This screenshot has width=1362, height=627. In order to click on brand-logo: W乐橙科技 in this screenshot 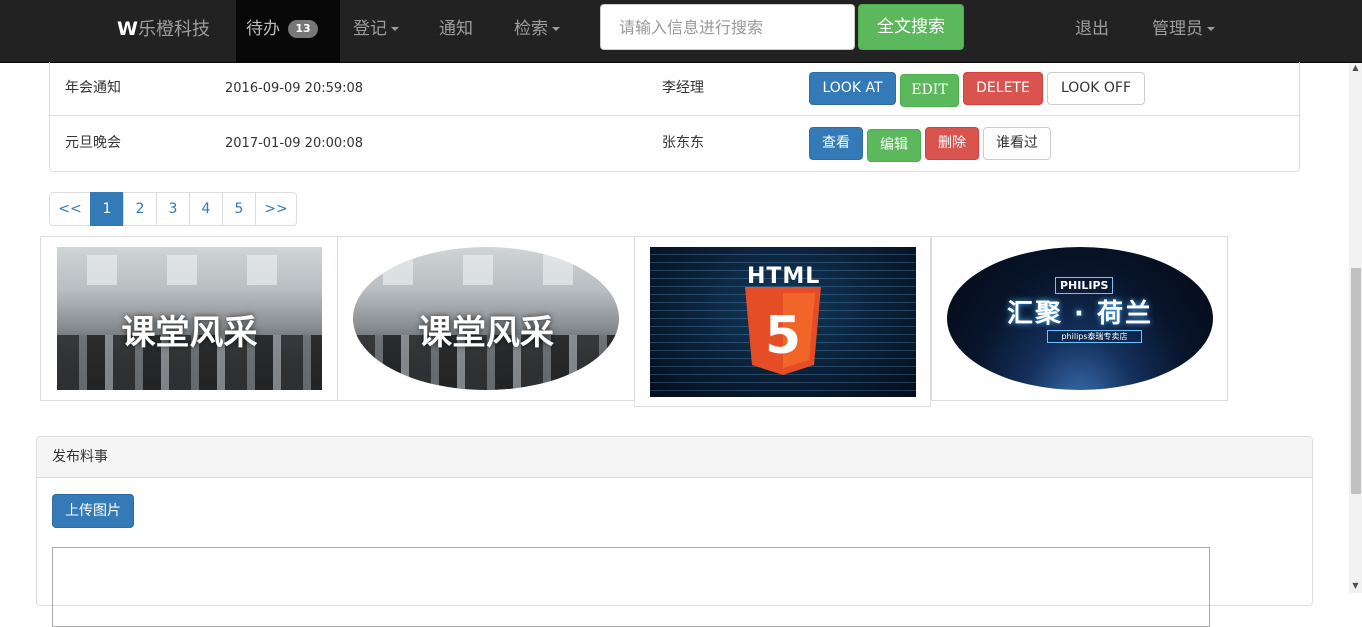, I will do `click(163, 31)`.